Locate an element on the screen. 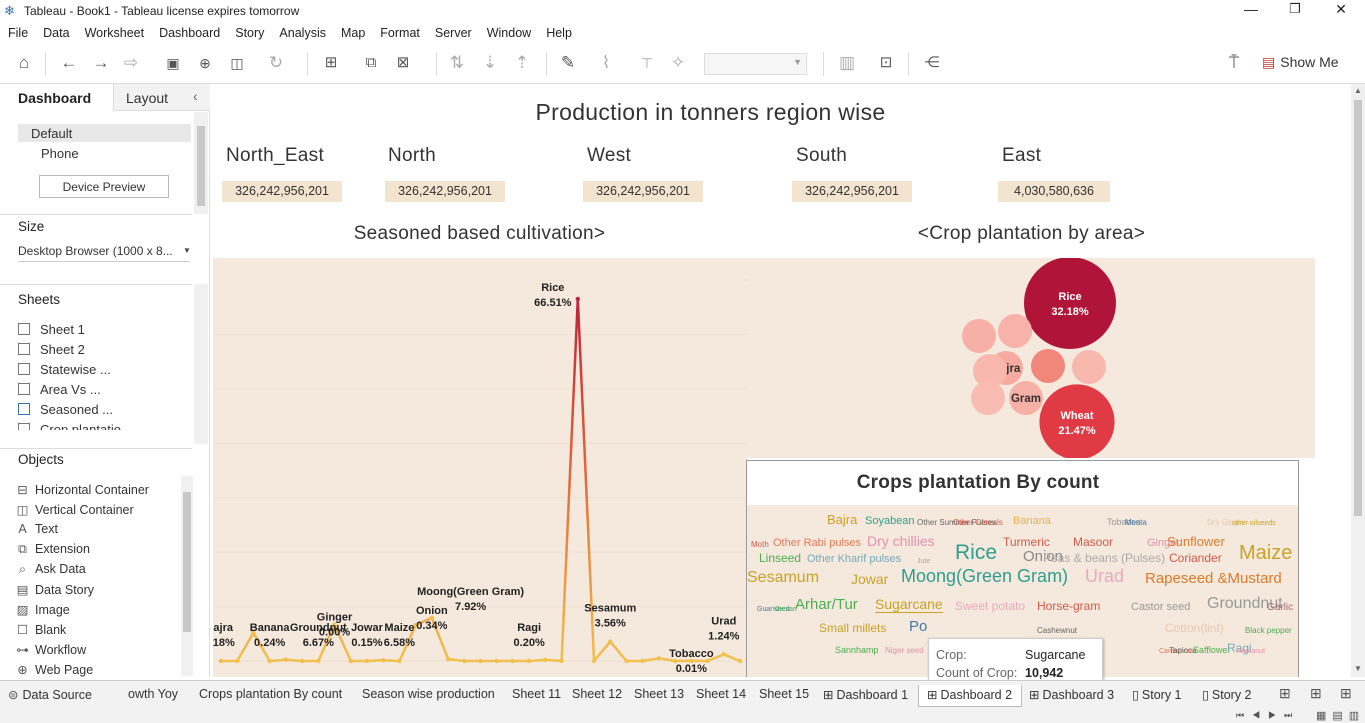 Image resolution: width=1365 pixels, height=723 pixels. menu-dashboard: Dashboard is located at coordinates (189, 31).